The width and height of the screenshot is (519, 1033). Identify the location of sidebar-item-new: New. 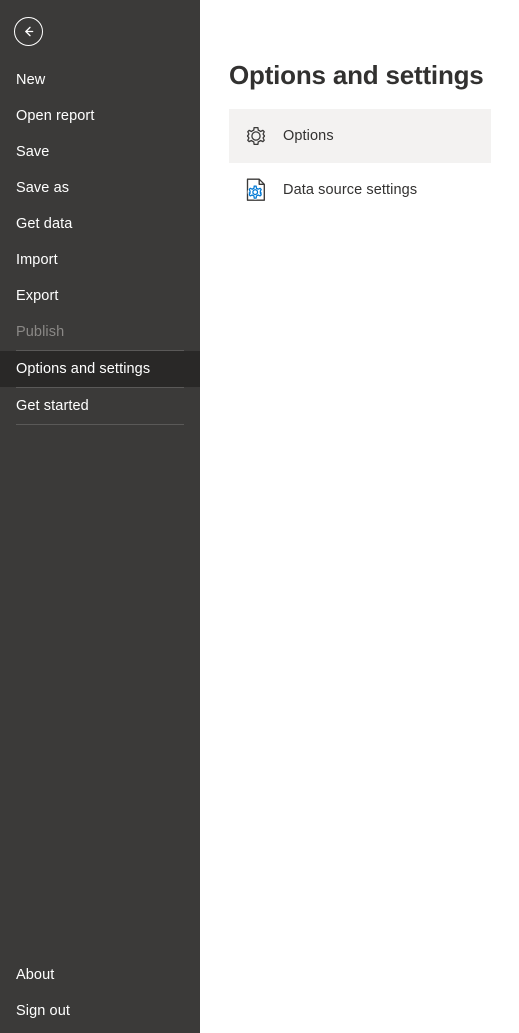
(100, 80).